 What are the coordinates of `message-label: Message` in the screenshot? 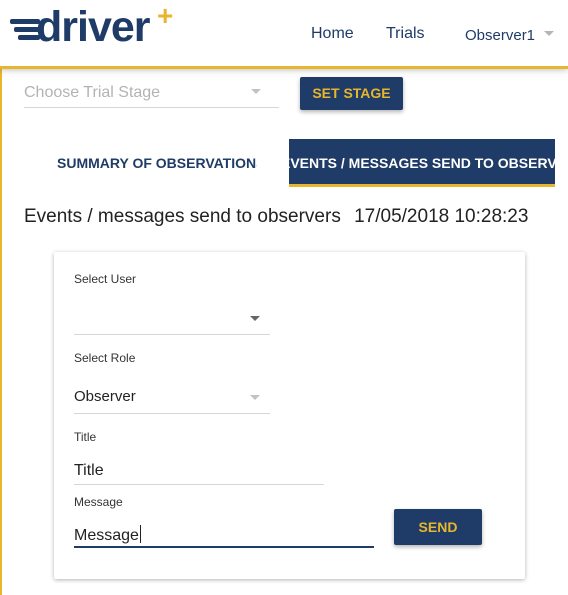 It's located at (98, 502).